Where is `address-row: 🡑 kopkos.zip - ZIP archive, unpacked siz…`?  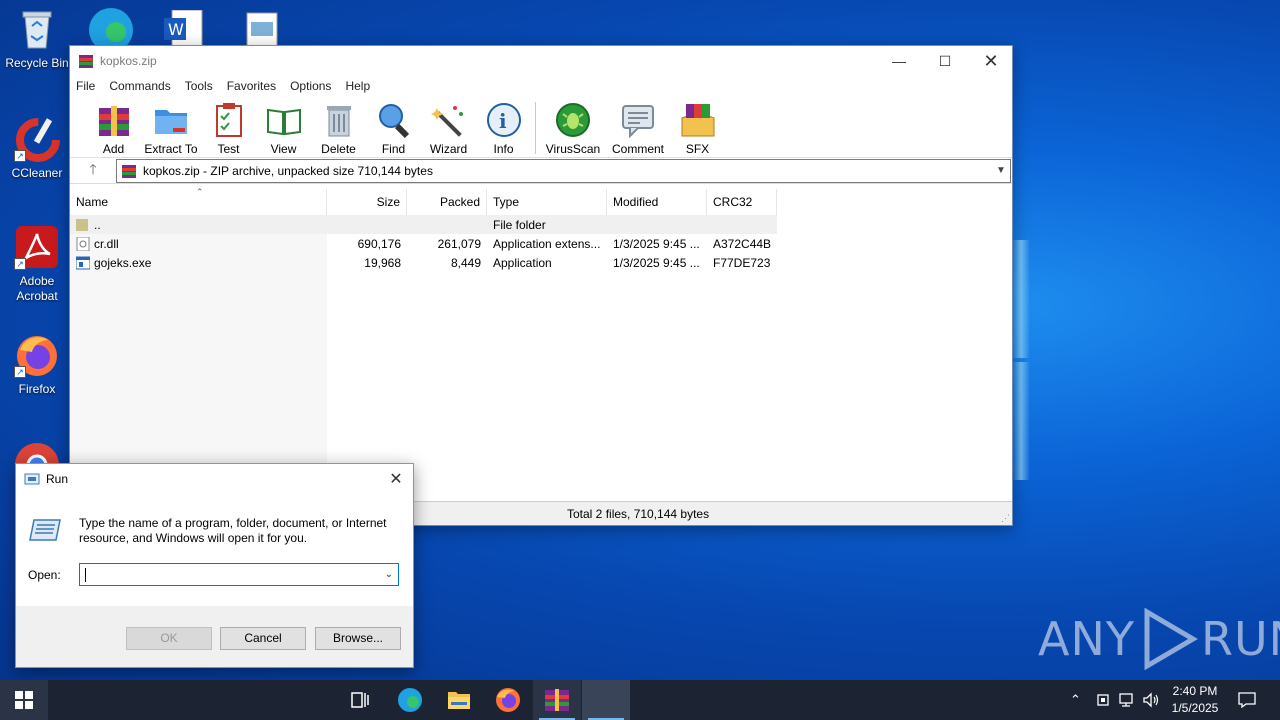 address-row: 🡑 kopkos.zip - ZIP archive, unpacked siz… is located at coordinates (541, 171).